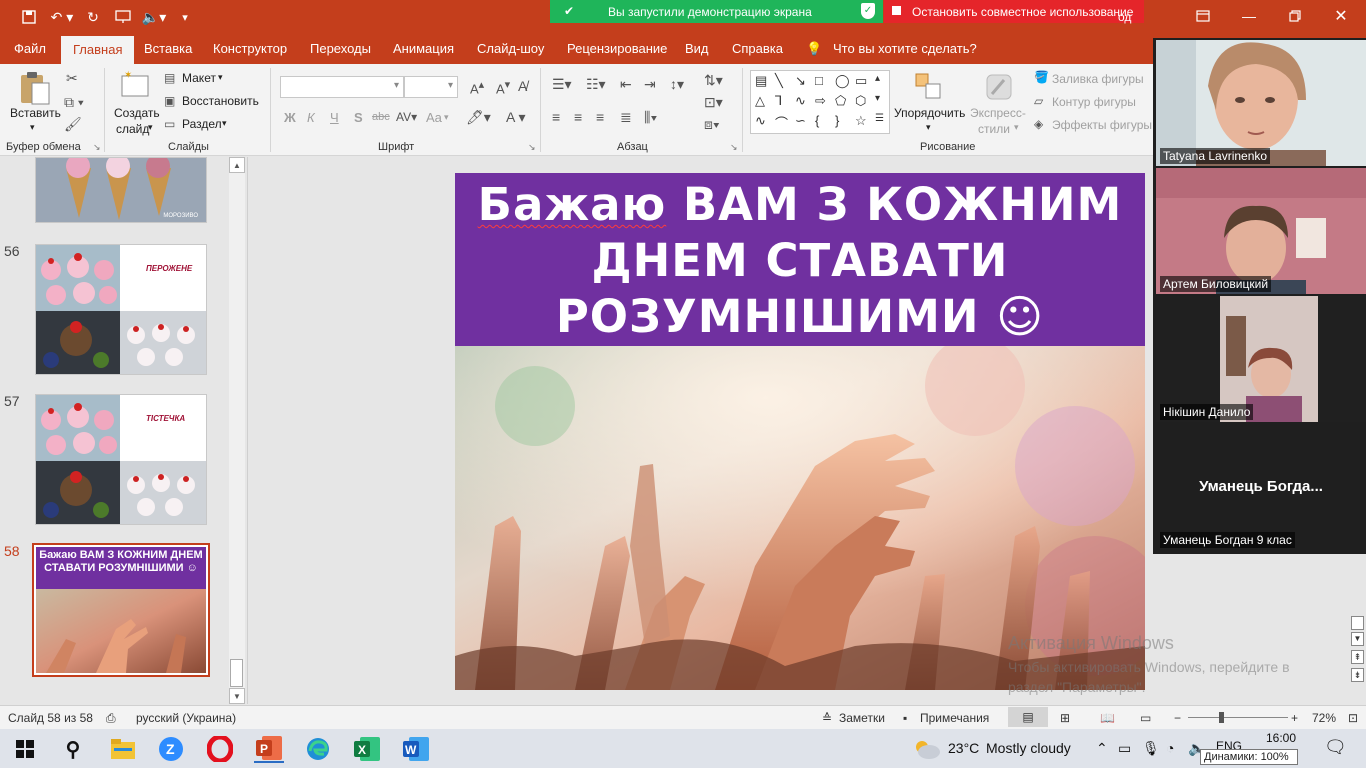 The image size is (1366, 768). What do you see at coordinates (237, 165) in the screenshot?
I see `scroll-up-icon: ▲` at bounding box center [237, 165].